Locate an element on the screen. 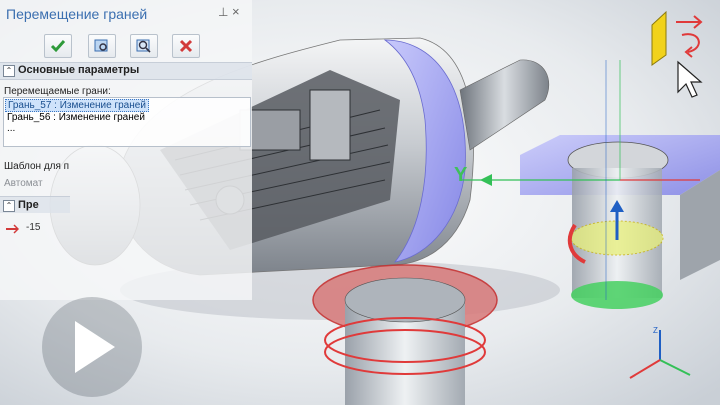 The image size is (720, 405). section-main-header: ⌃ Основные параметры is located at coordinates (126, 71).